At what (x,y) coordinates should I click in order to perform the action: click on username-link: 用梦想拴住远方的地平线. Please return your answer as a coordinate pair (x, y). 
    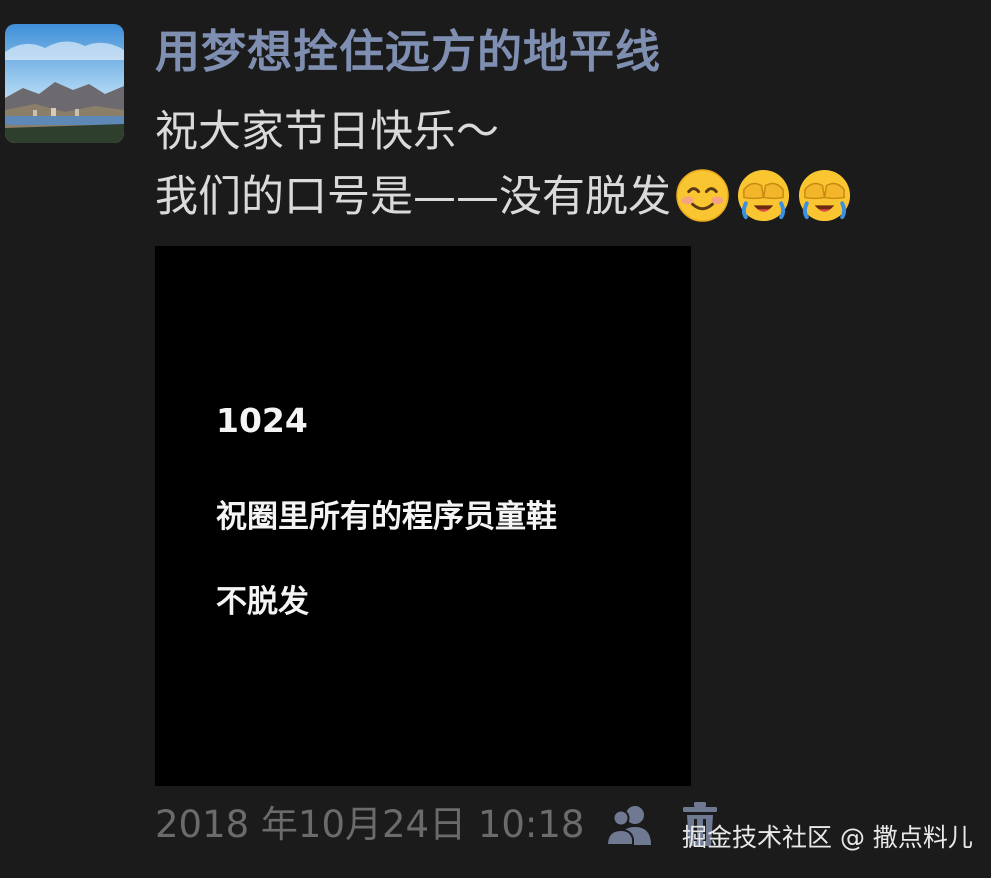
    Looking at the image, I should click on (408, 52).